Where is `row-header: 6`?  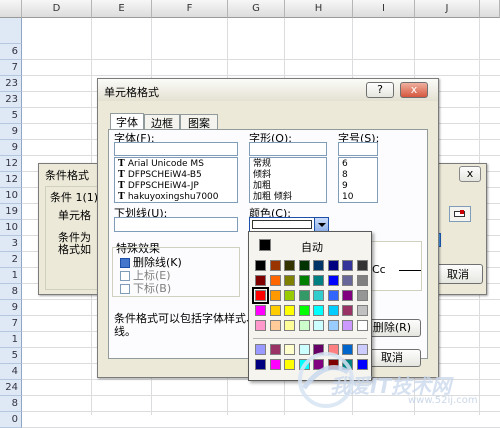 row-header: 6 is located at coordinates (11, 52).